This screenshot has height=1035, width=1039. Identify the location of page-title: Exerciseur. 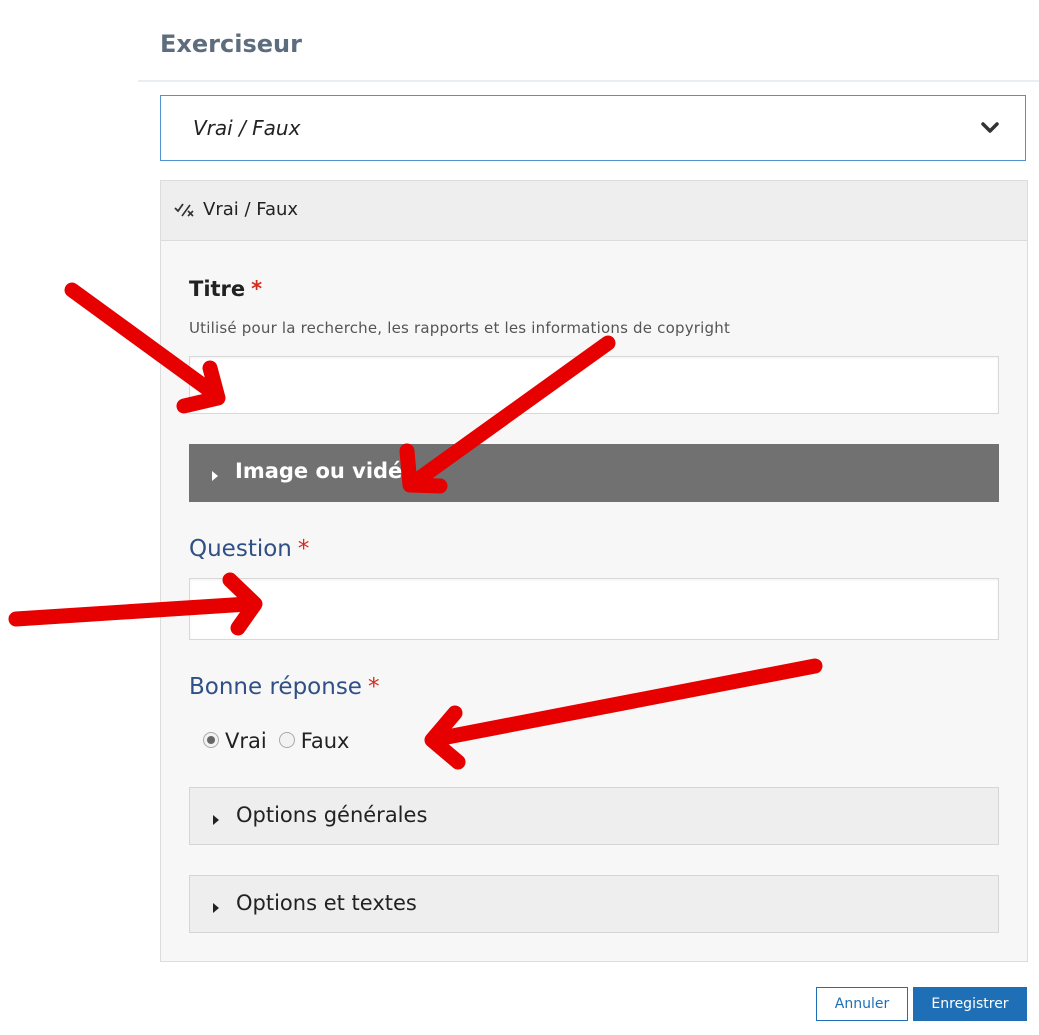
(231, 44).